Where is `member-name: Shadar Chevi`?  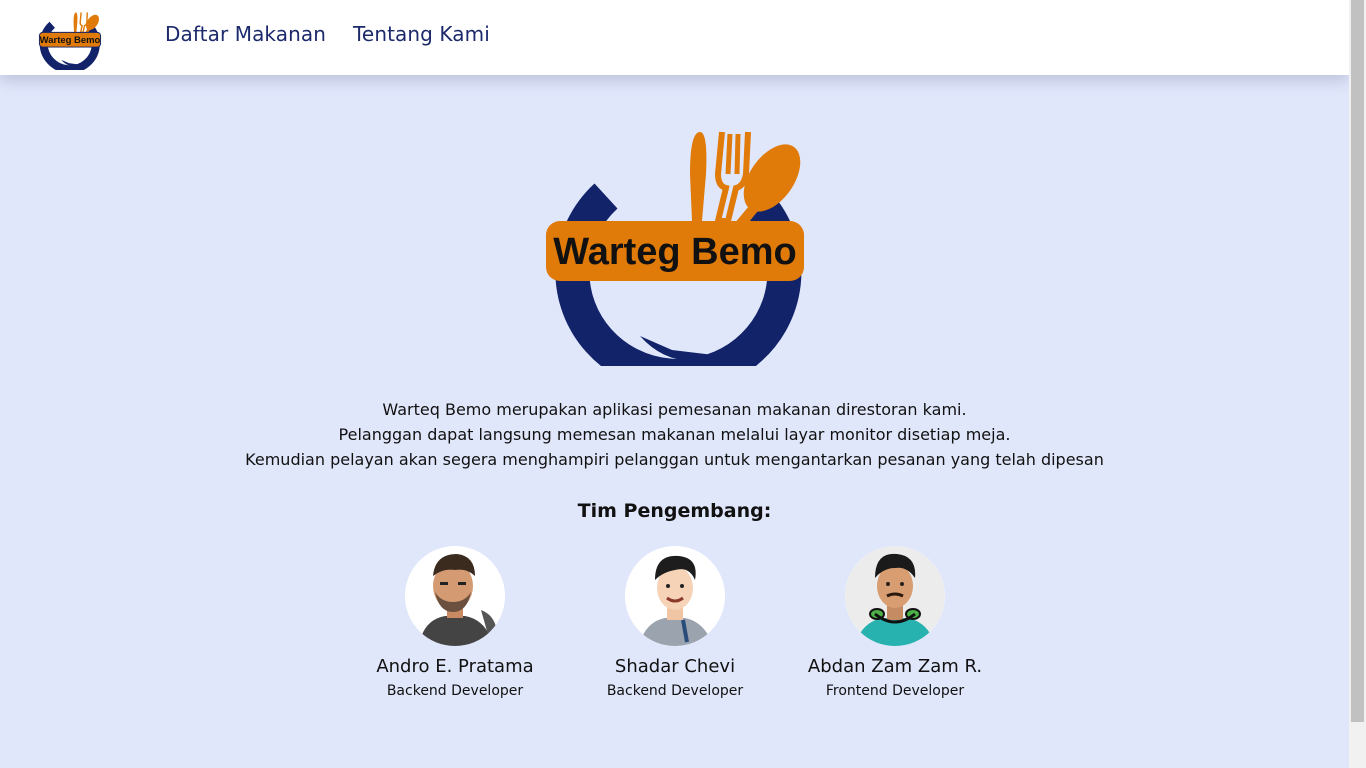 member-name: Shadar Chevi is located at coordinates (675, 666).